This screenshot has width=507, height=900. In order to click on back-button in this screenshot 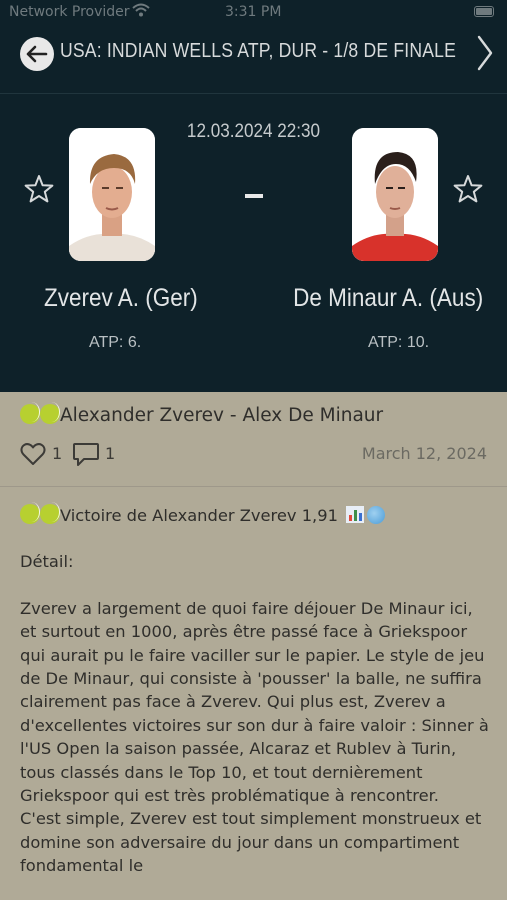, I will do `click(37, 54)`.